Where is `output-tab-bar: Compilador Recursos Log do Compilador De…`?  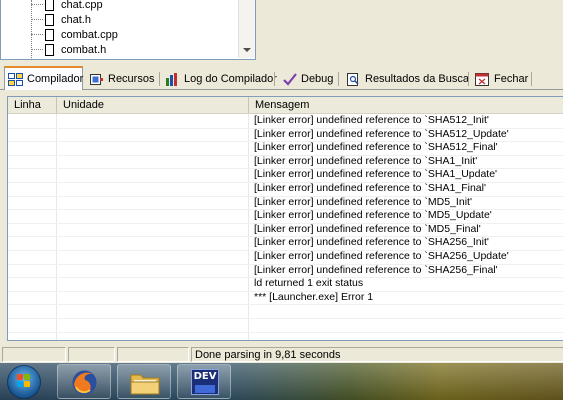 output-tab-bar: Compilador Recursos Log do Compilador De… is located at coordinates (281, 78).